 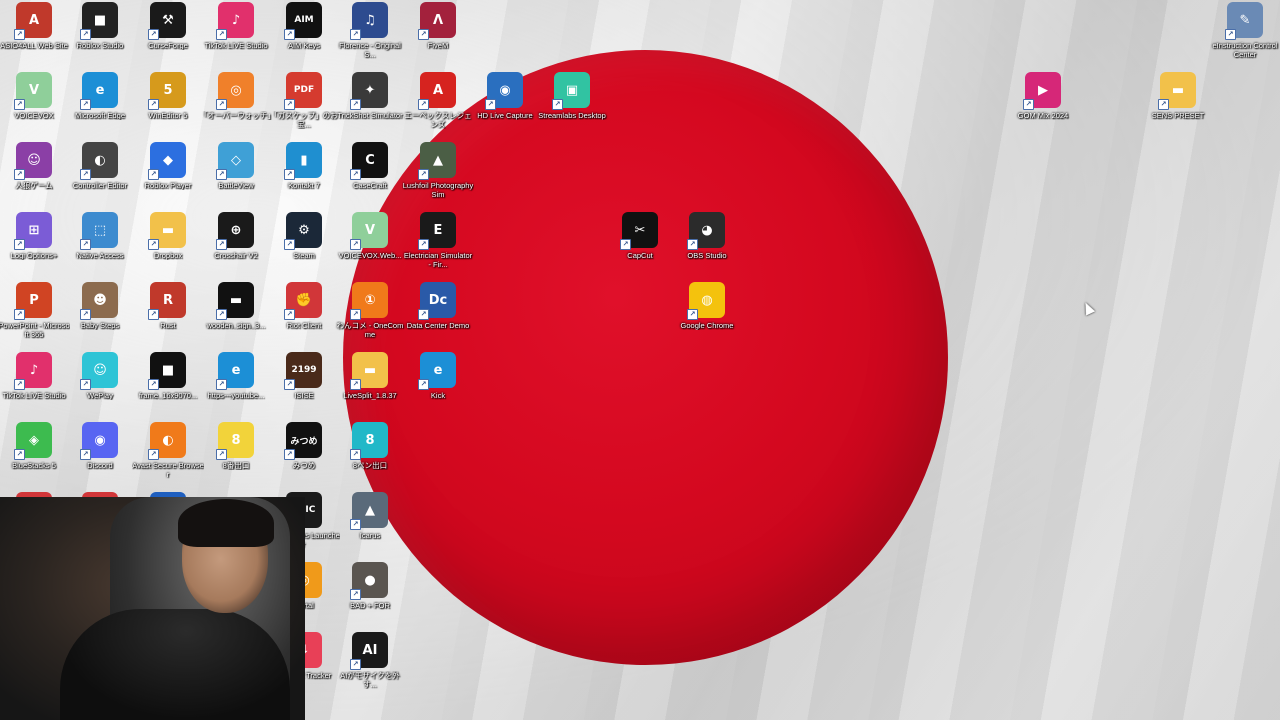 What do you see at coordinates (168, 306) in the screenshot?
I see `desktop-icon: R ↗ Rust` at bounding box center [168, 306].